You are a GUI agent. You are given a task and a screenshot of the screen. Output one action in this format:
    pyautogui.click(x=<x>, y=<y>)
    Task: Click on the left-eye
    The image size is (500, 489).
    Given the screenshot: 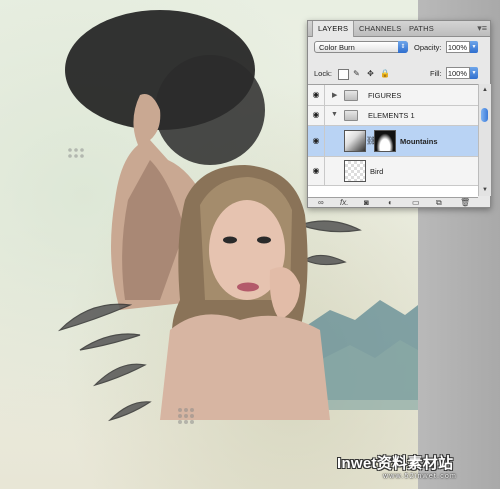 What is the action you would take?
    pyautogui.click(x=230, y=240)
    